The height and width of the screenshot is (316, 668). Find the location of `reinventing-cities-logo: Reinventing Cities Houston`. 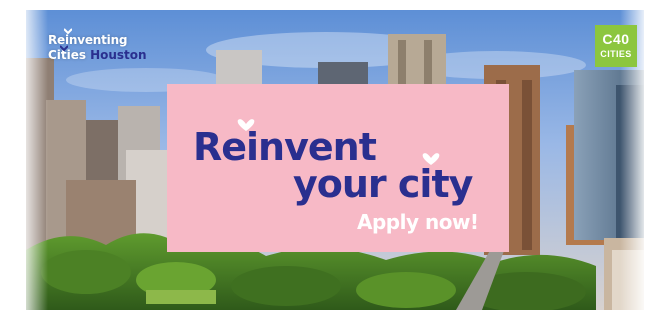

reinventing-cities-logo: Reinventing Cities Houston is located at coordinates (97, 45).